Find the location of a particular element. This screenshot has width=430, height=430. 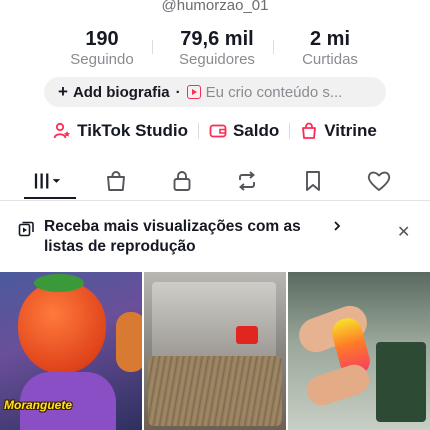

studio-icon is located at coordinates (62, 130).